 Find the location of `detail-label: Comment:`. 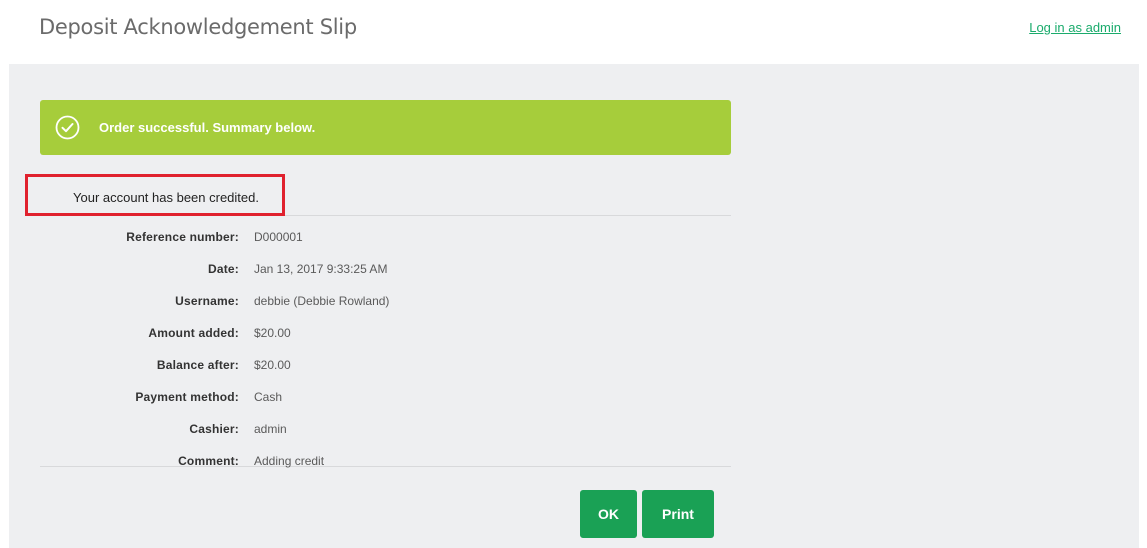

detail-label: Comment: is located at coordinates (208, 461).